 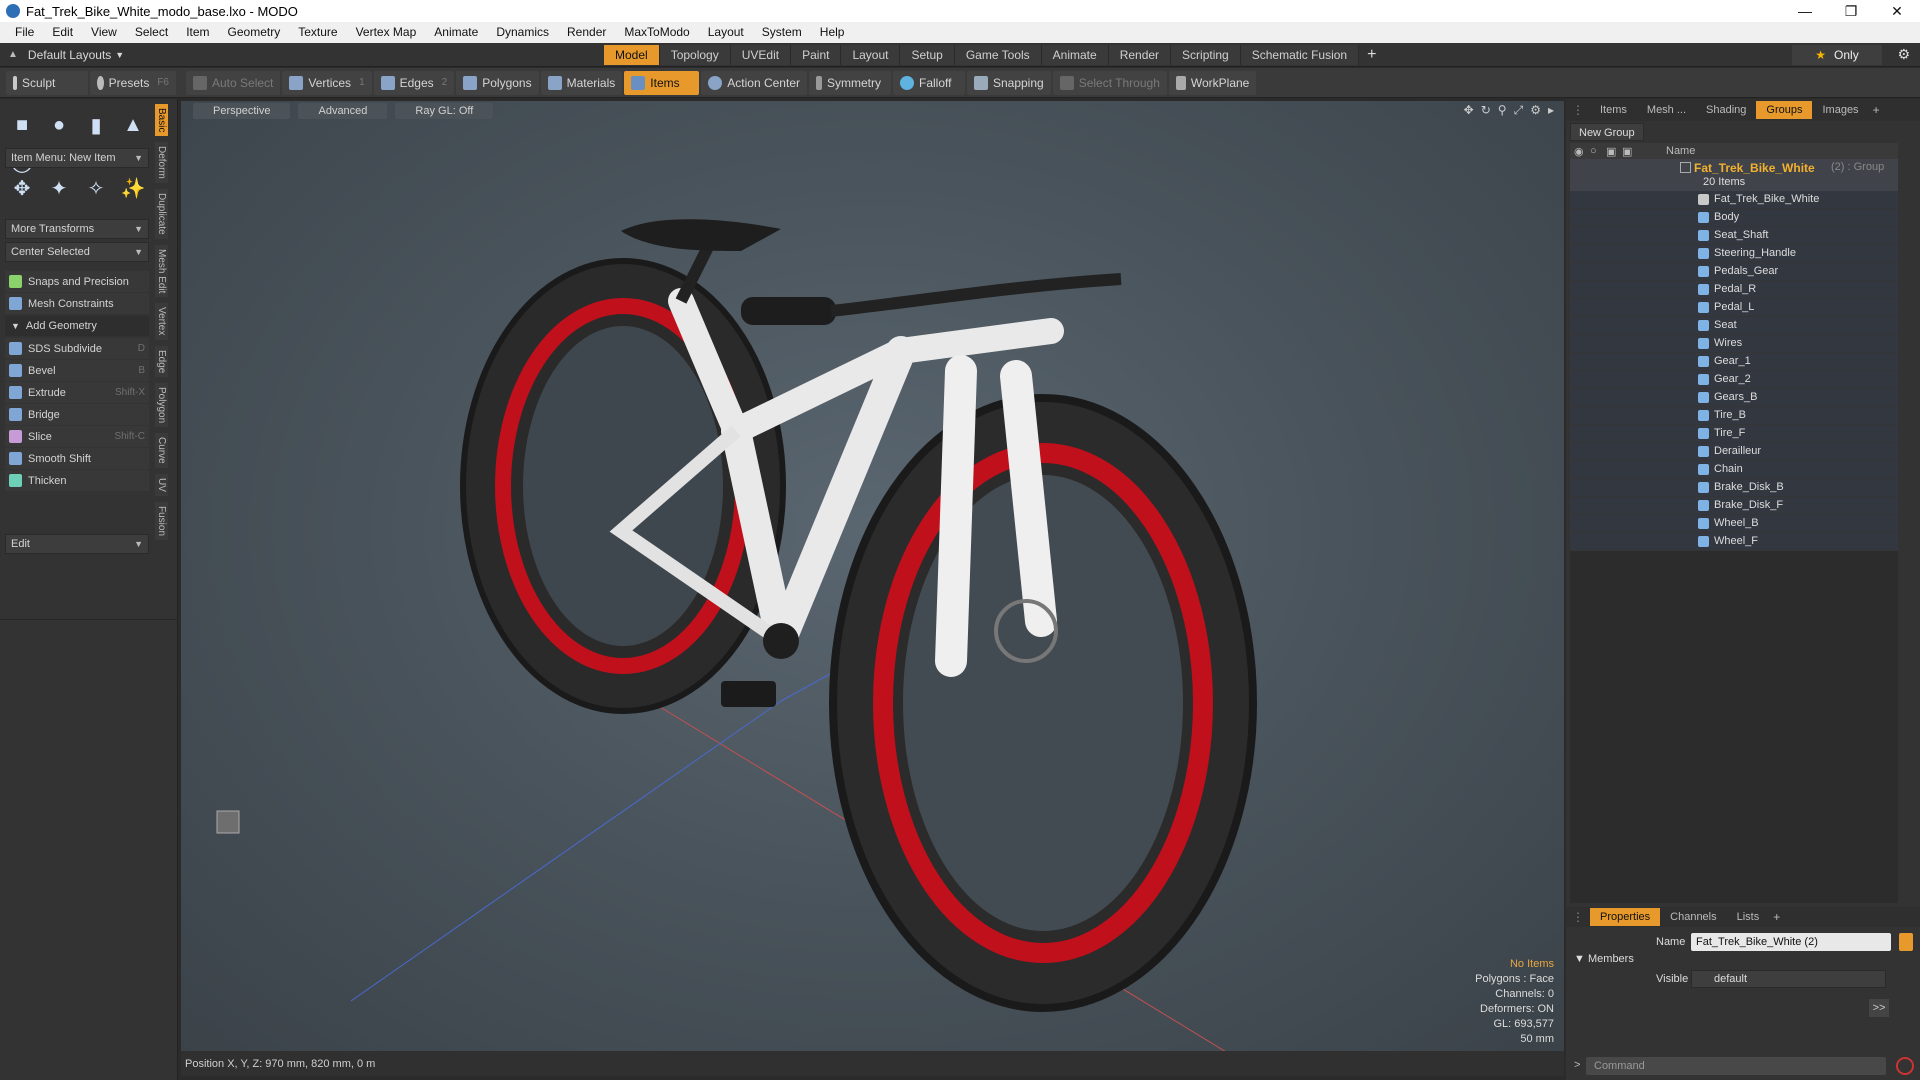 What do you see at coordinates (1598, 151) in the screenshot?
I see `render-icon: ○` at bounding box center [1598, 151].